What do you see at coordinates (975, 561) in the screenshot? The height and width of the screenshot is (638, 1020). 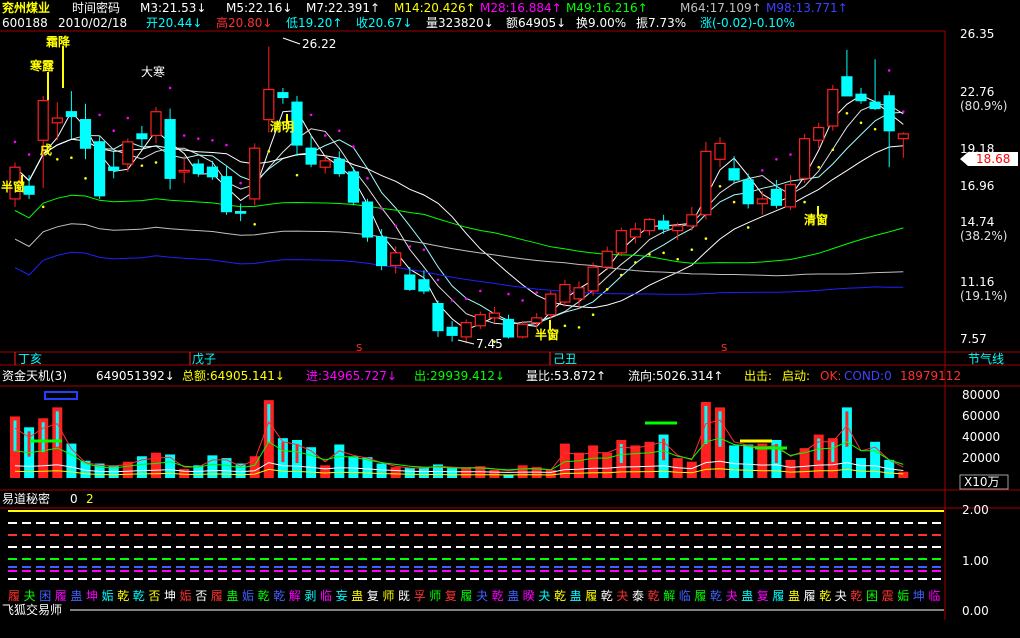 I see `indicator-tick: 1.00` at bounding box center [975, 561].